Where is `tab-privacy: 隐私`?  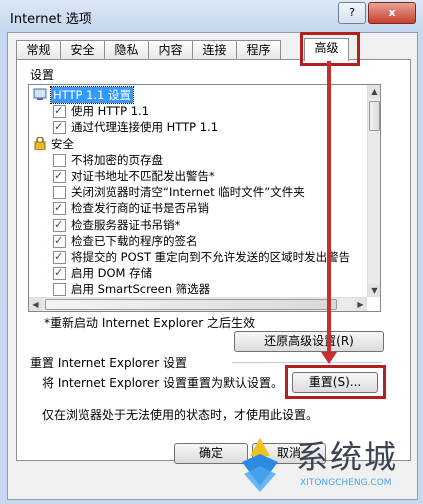
tab-privacy: 隐私 is located at coordinates (126, 50).